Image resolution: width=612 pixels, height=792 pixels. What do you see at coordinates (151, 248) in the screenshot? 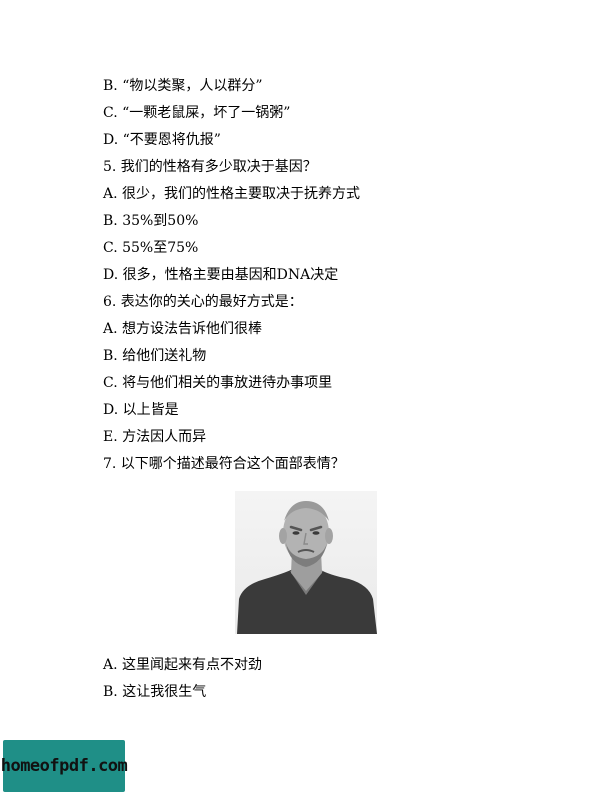
I see `q5-option-c: C. 55%至75%` at bounding box center [151, 248].